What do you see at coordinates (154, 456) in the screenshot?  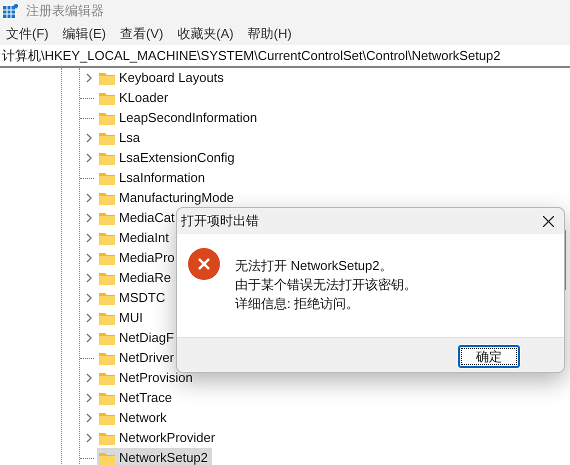 I see `tree-item: NetworkSetup2` at bounding box center [154, 456].